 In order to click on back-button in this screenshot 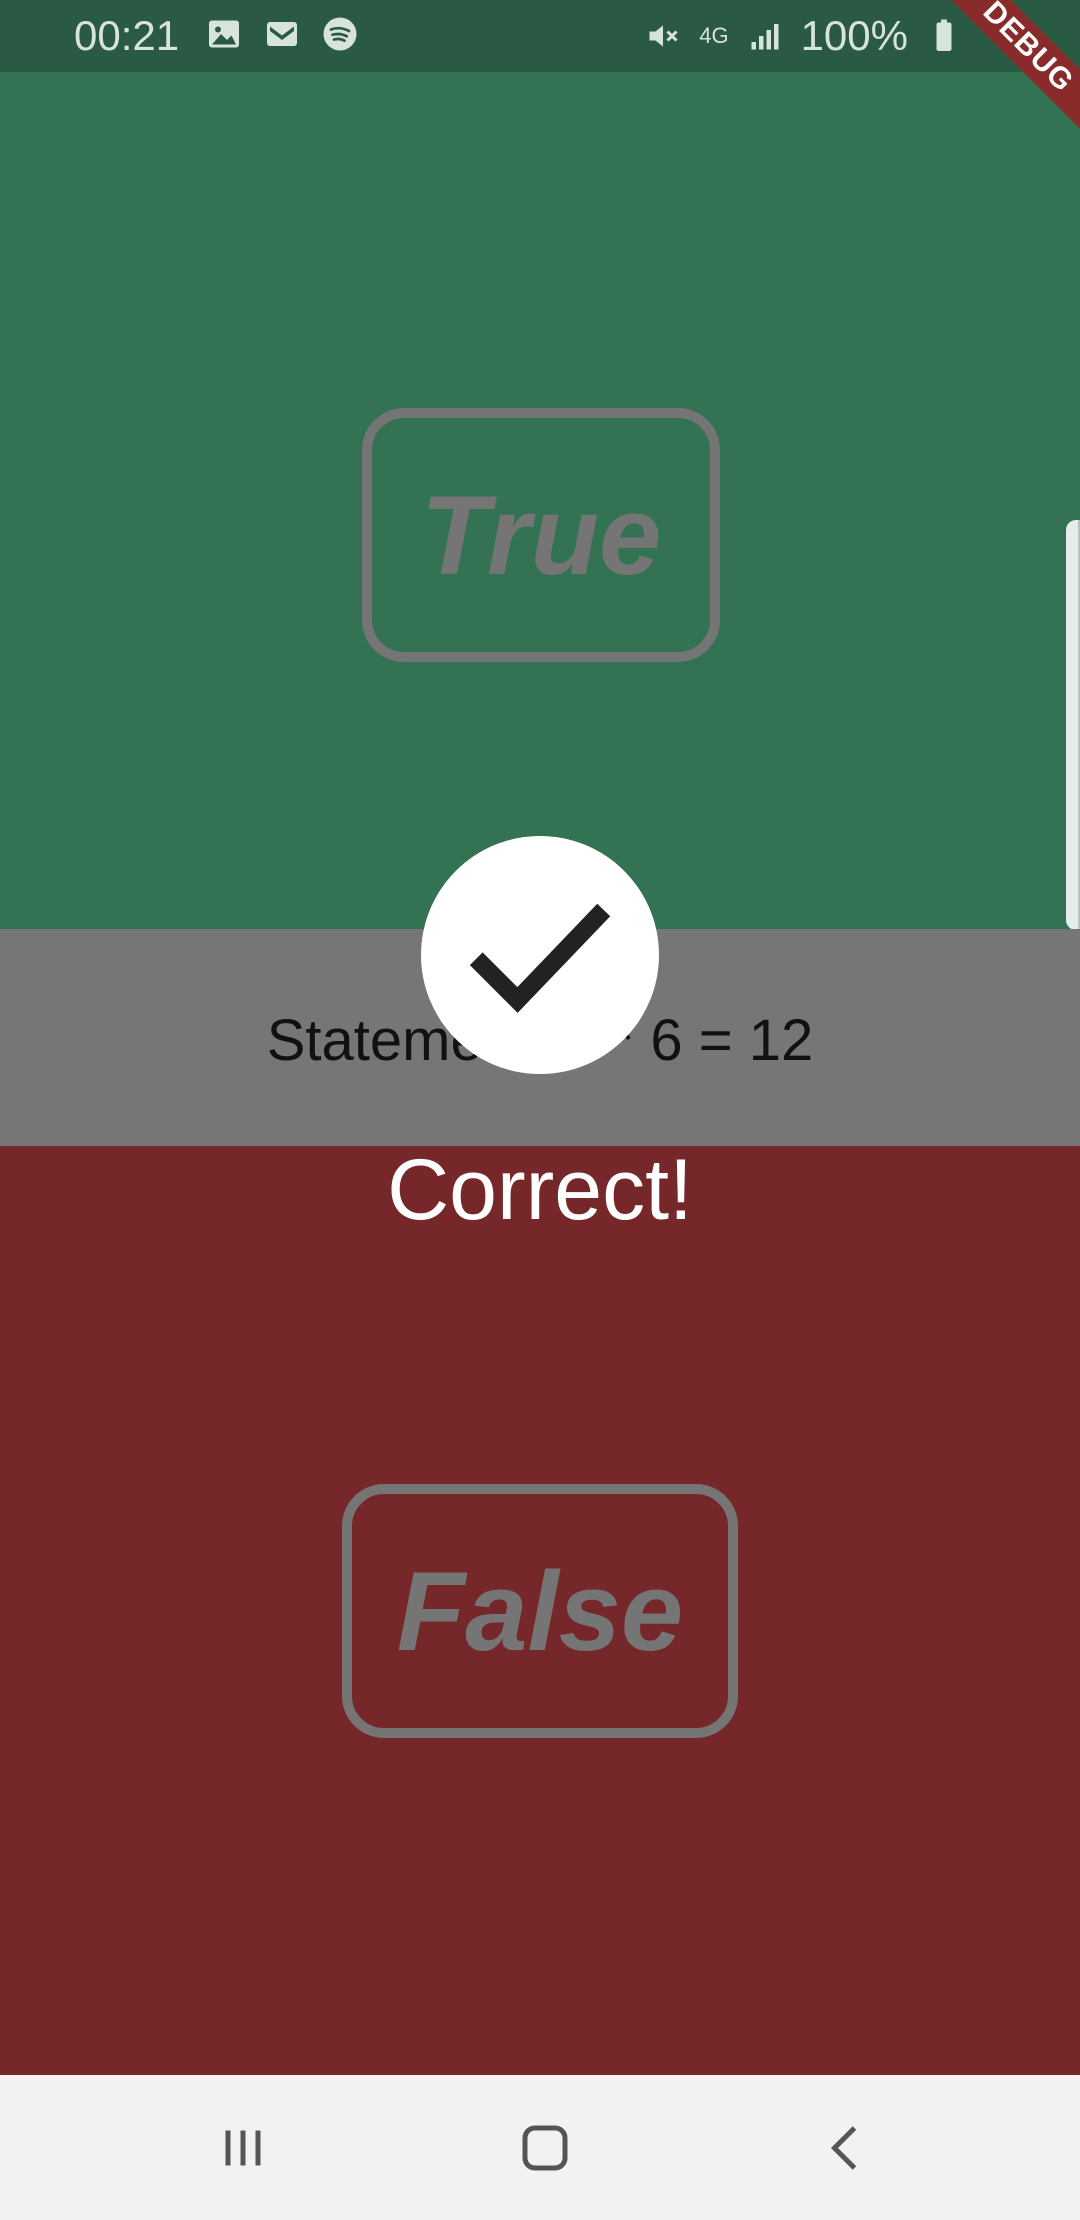, I will do `click(847, 2147)`.